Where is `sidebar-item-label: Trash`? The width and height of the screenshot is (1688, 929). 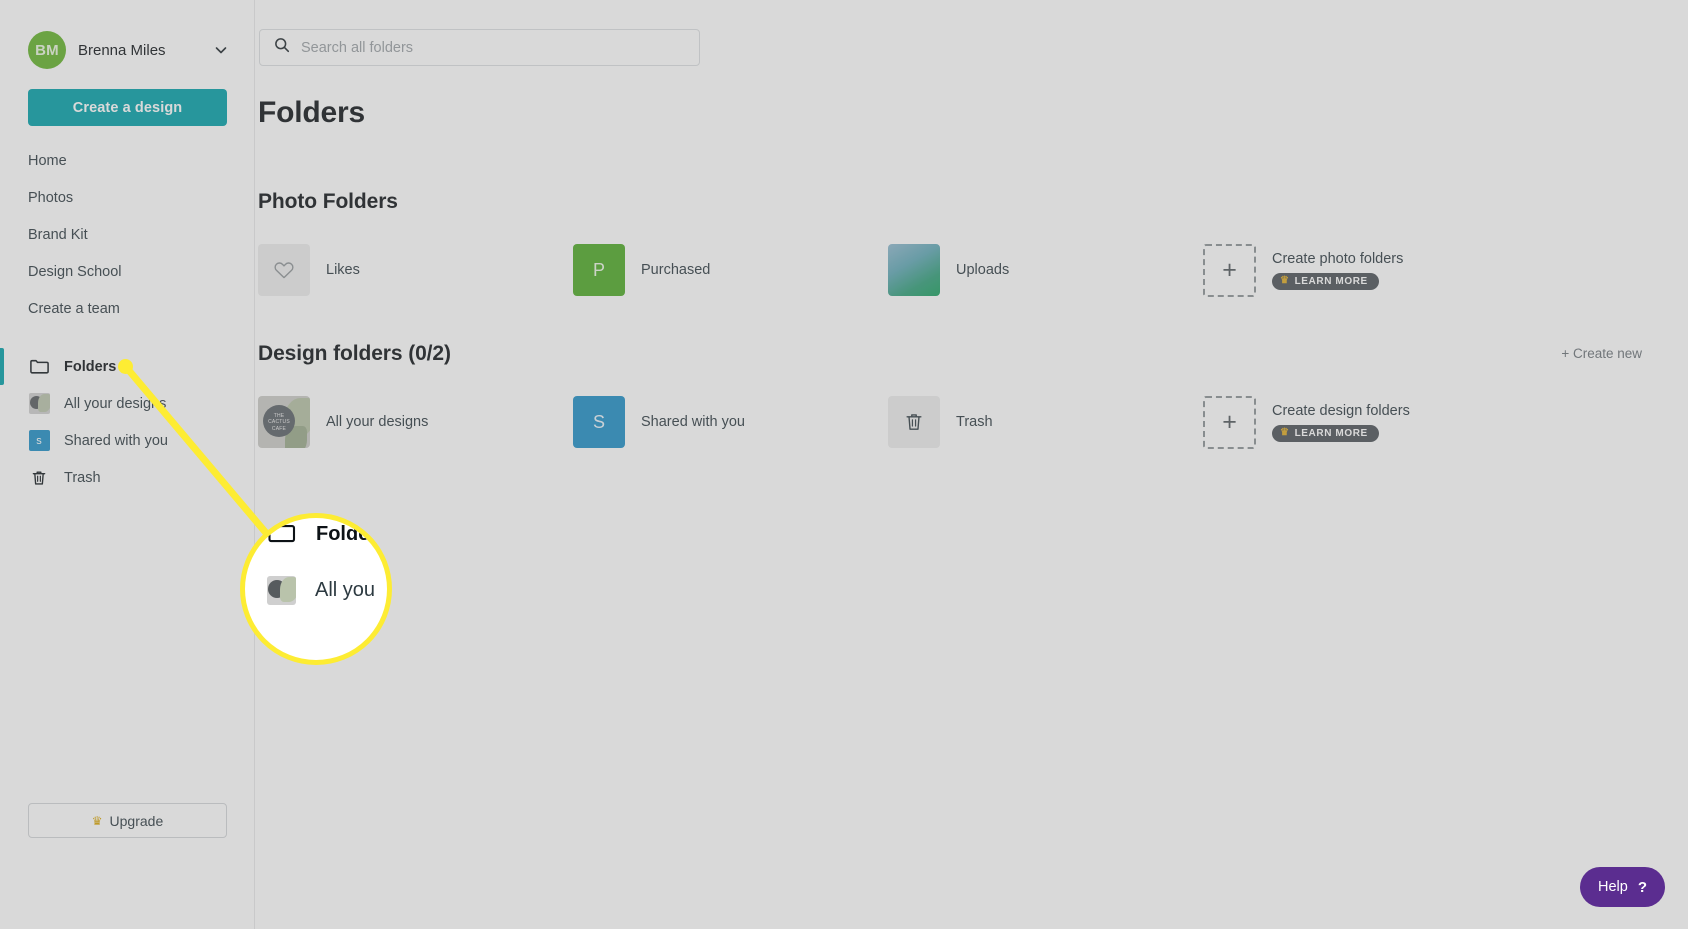 sidebar-item-label: Trash is located at coordinates (82, 477).